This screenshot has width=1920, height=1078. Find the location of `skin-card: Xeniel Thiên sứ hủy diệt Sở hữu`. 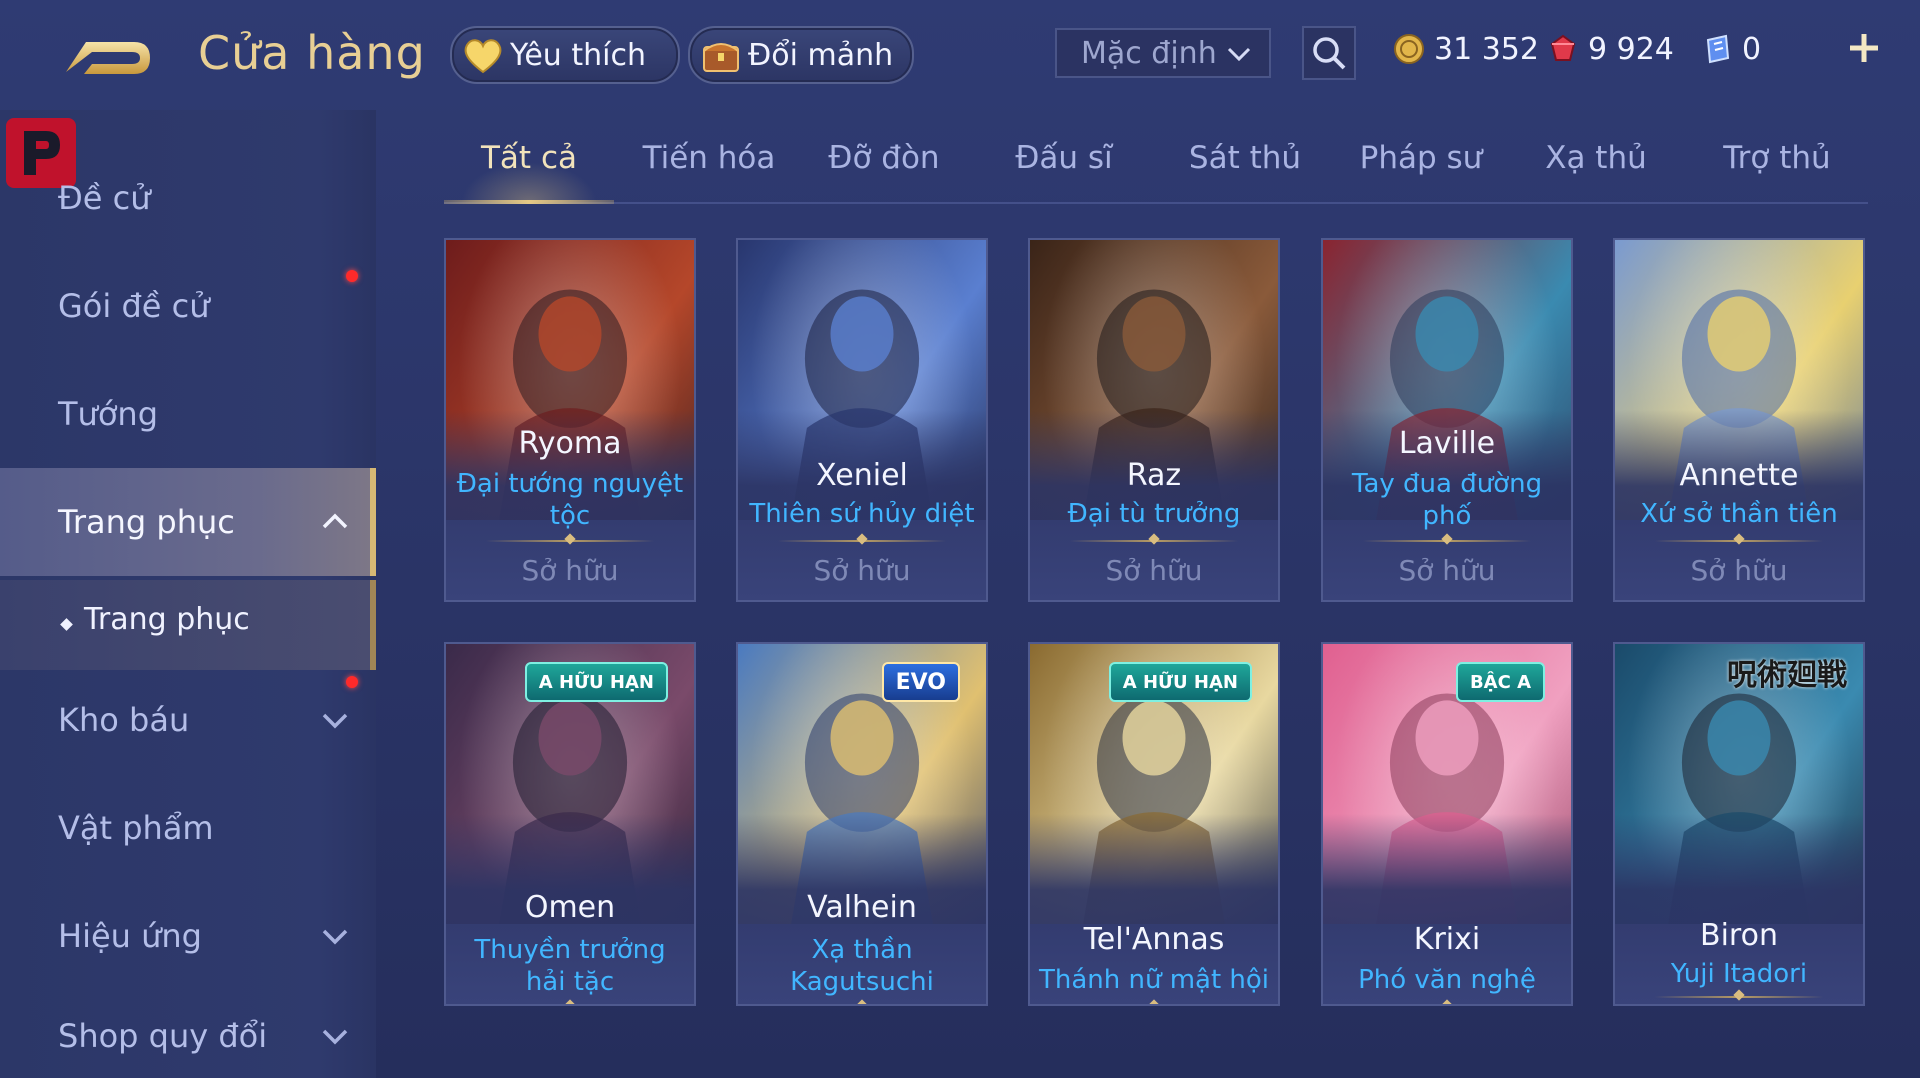

skin-card: Xeniel Thiên sứ hủy diệt Sở hữu is located at coordinates (862, 420).